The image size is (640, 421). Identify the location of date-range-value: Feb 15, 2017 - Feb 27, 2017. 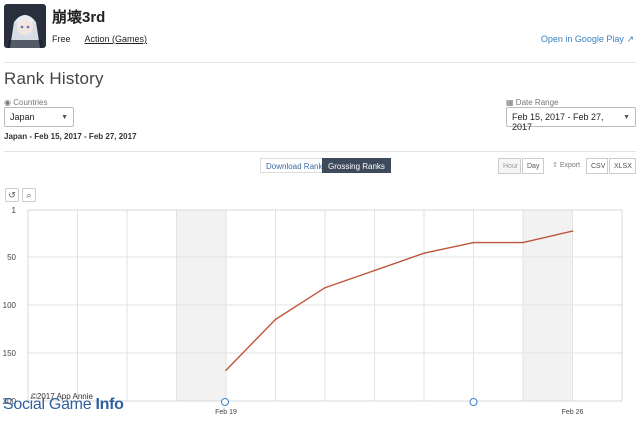
(558, 122).